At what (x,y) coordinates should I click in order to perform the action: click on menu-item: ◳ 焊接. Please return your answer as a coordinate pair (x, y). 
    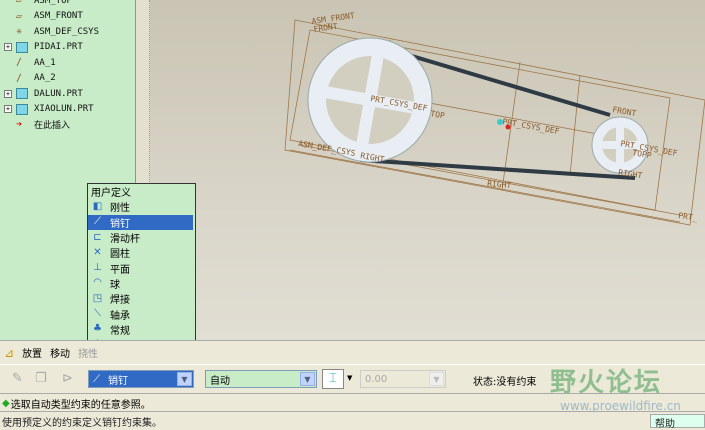
    Looking at the image, I should click on (141, 299).